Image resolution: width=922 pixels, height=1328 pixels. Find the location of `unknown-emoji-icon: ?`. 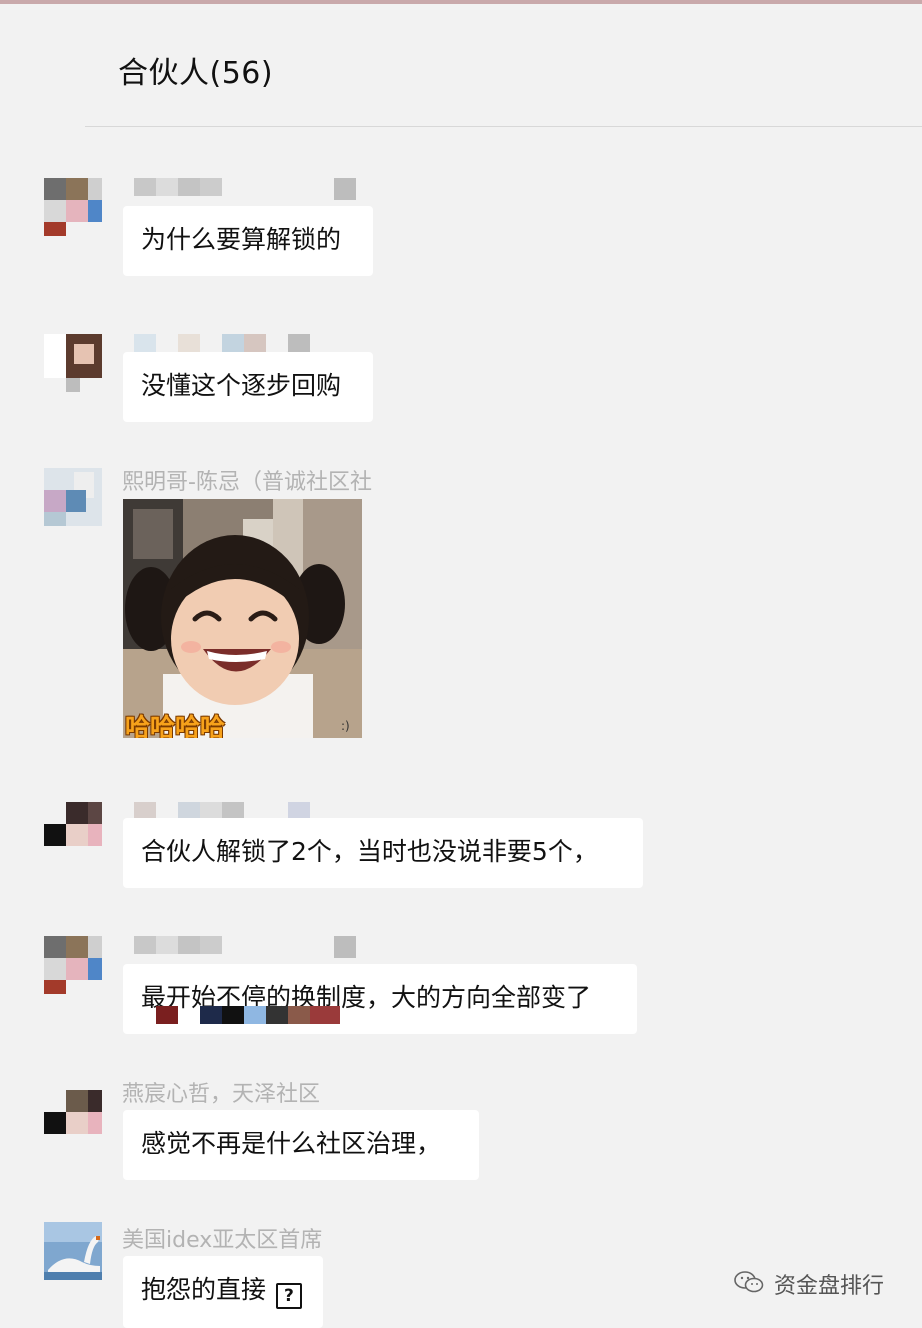

unknown-emoji-icon: ? is located at coordinates (288, 1296).